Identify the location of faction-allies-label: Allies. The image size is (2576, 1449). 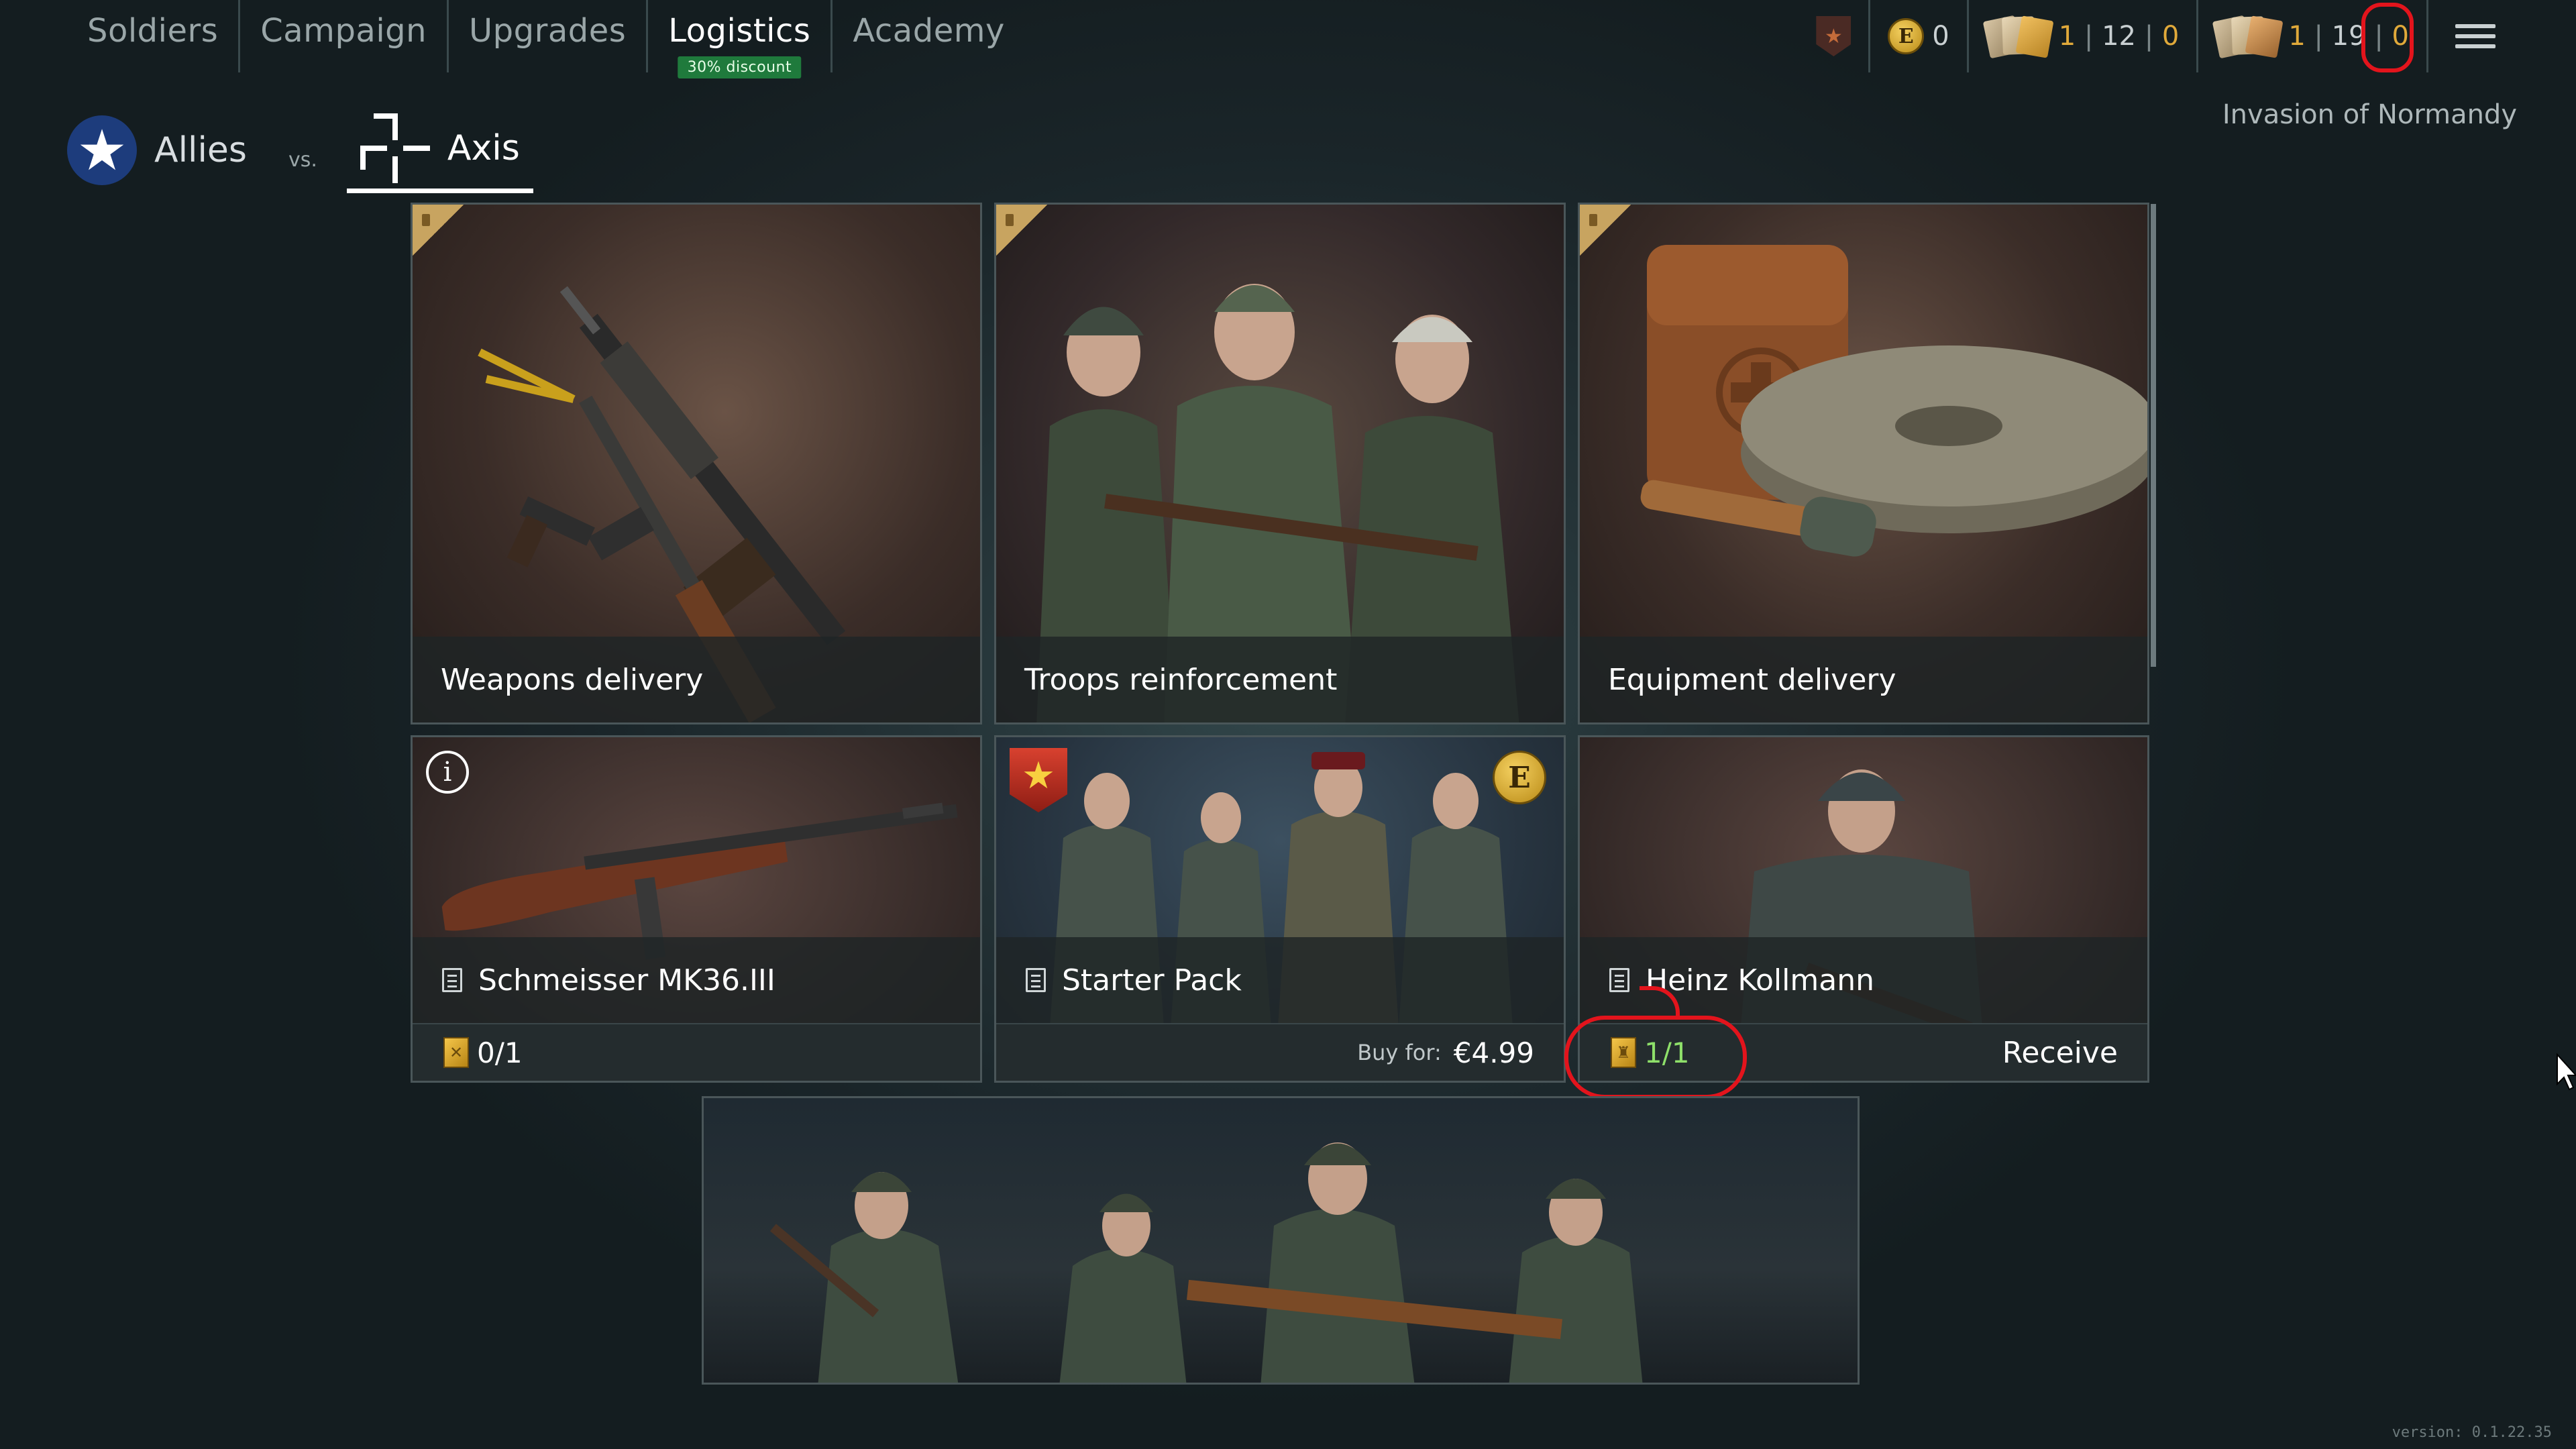
(200, 150).